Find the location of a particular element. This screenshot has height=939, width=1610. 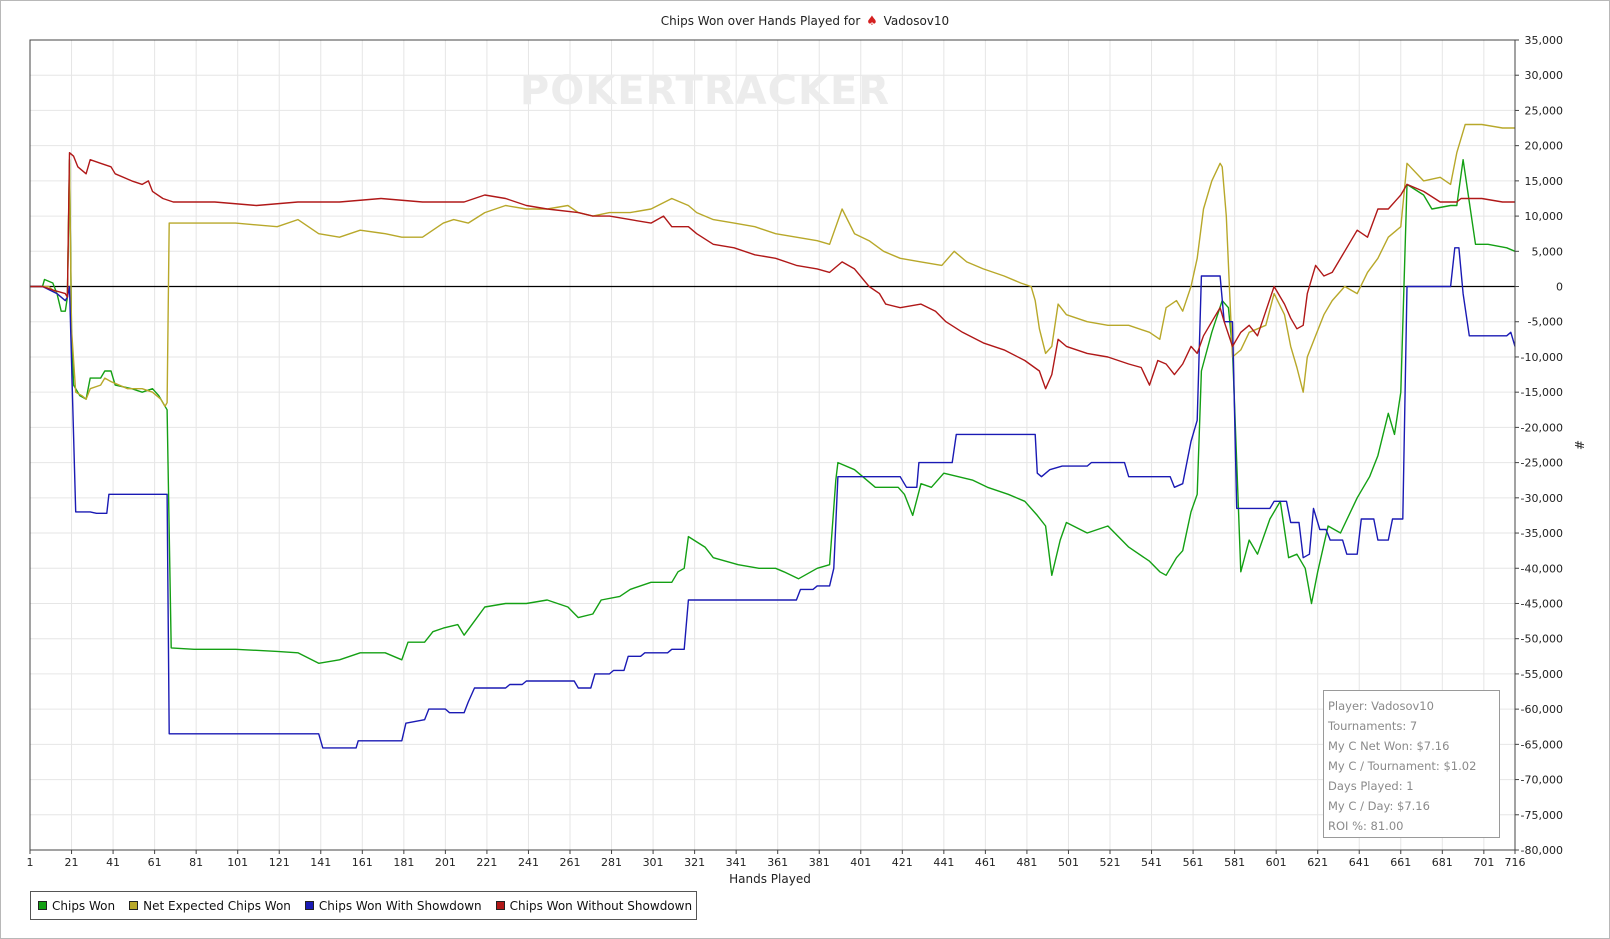

x-tick-label: 81 is located at coordinates (196, 862).